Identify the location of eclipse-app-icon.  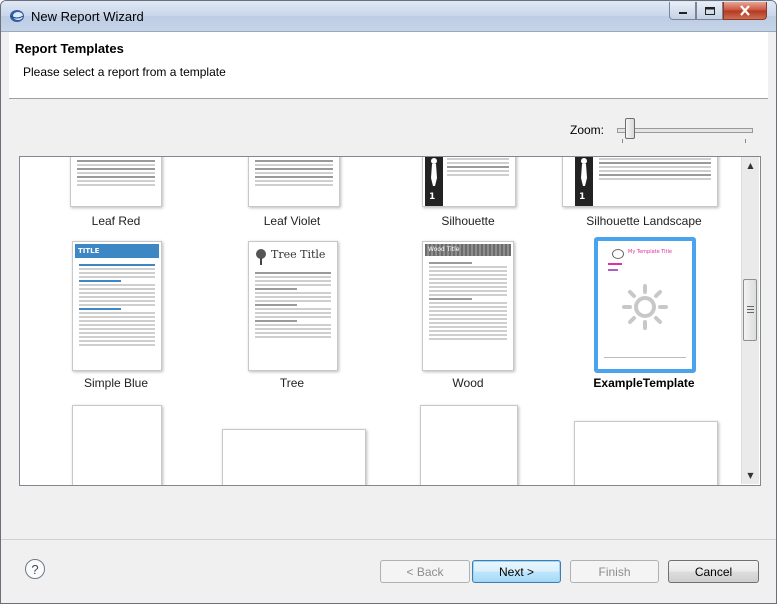
(17, 16).